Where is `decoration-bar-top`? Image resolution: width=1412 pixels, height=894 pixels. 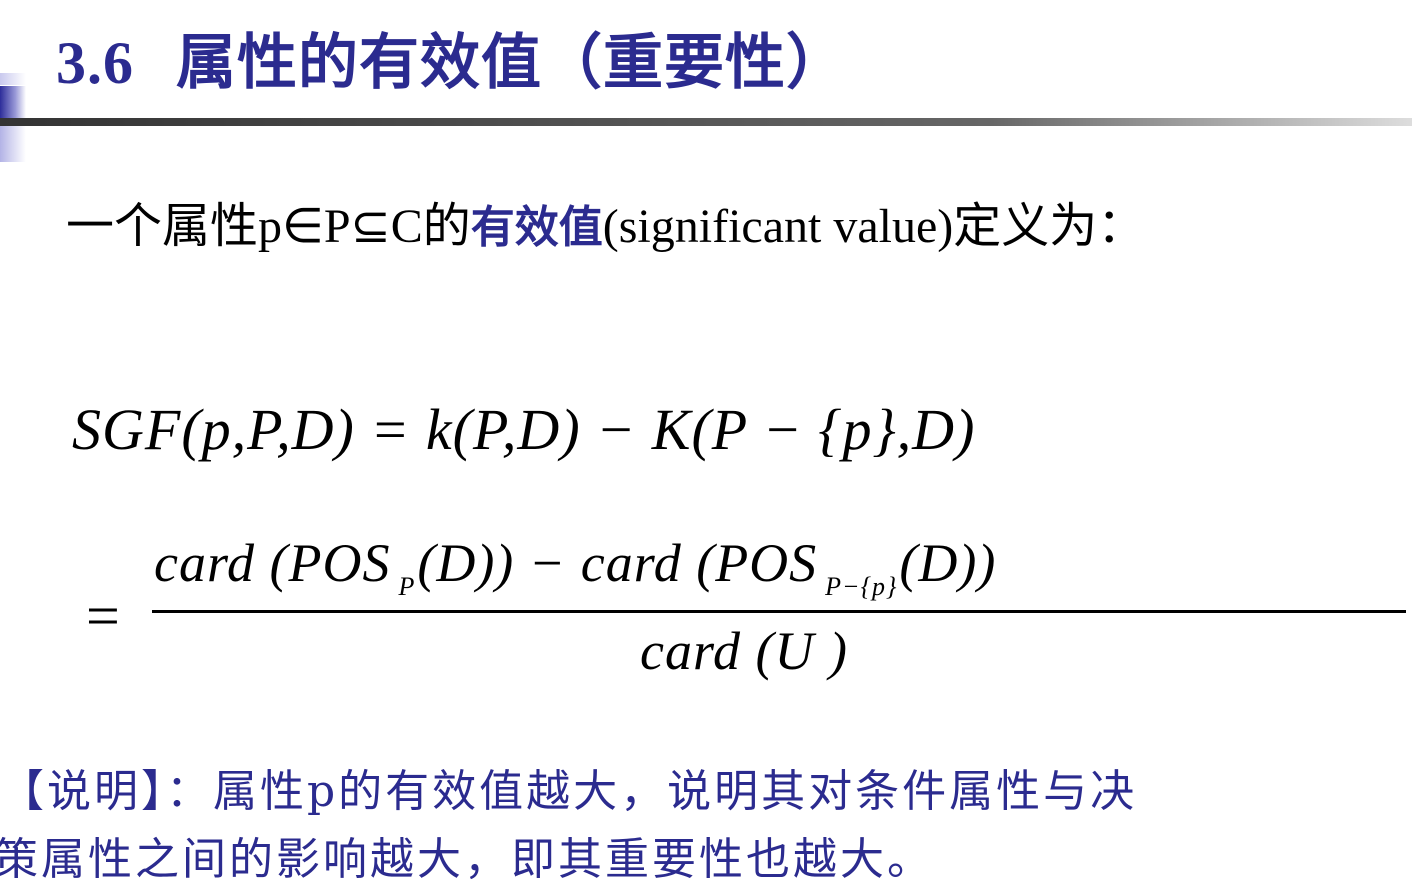
decoration-bar-top is located at coordinates (13, 79).